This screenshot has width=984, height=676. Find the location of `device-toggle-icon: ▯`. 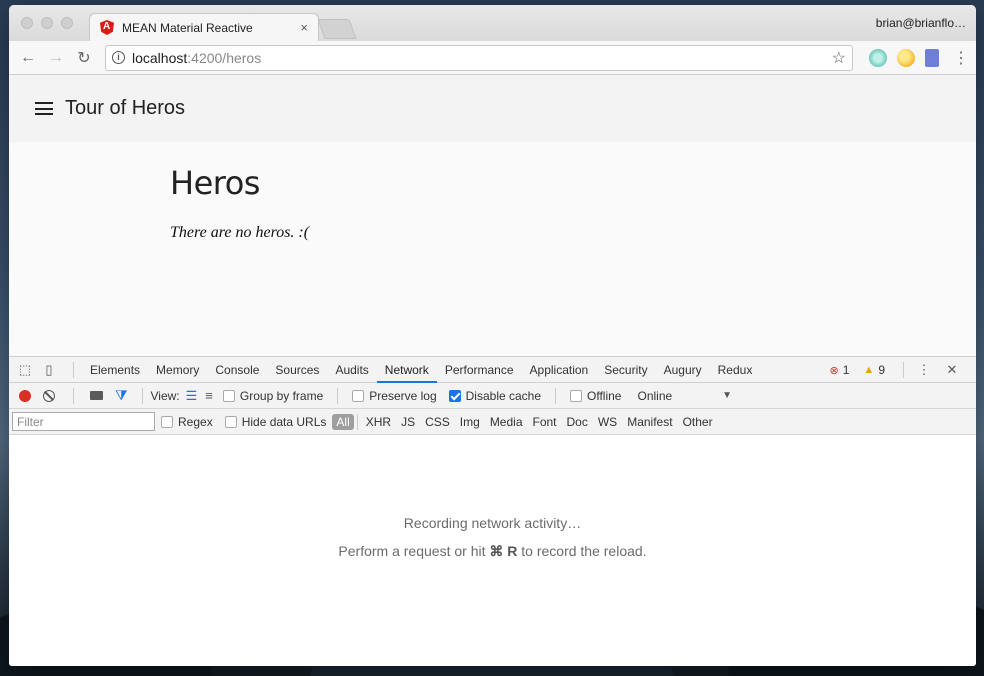

device-toggle-icon: ▯ is located at coordinates (49, 370).